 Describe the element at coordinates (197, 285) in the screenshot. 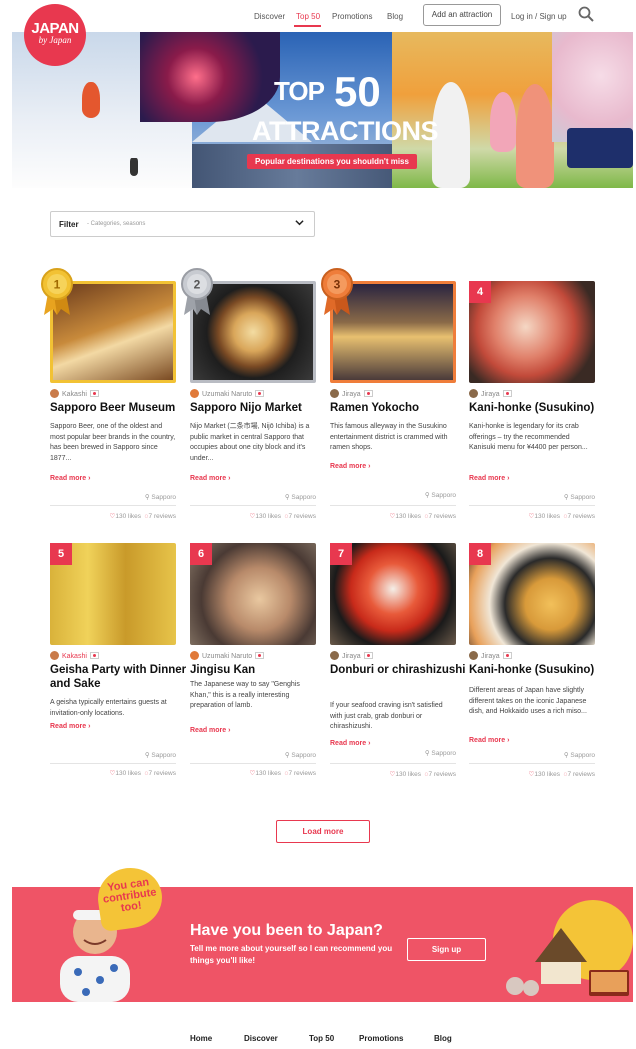

I see `rank-number: 2` at that location.